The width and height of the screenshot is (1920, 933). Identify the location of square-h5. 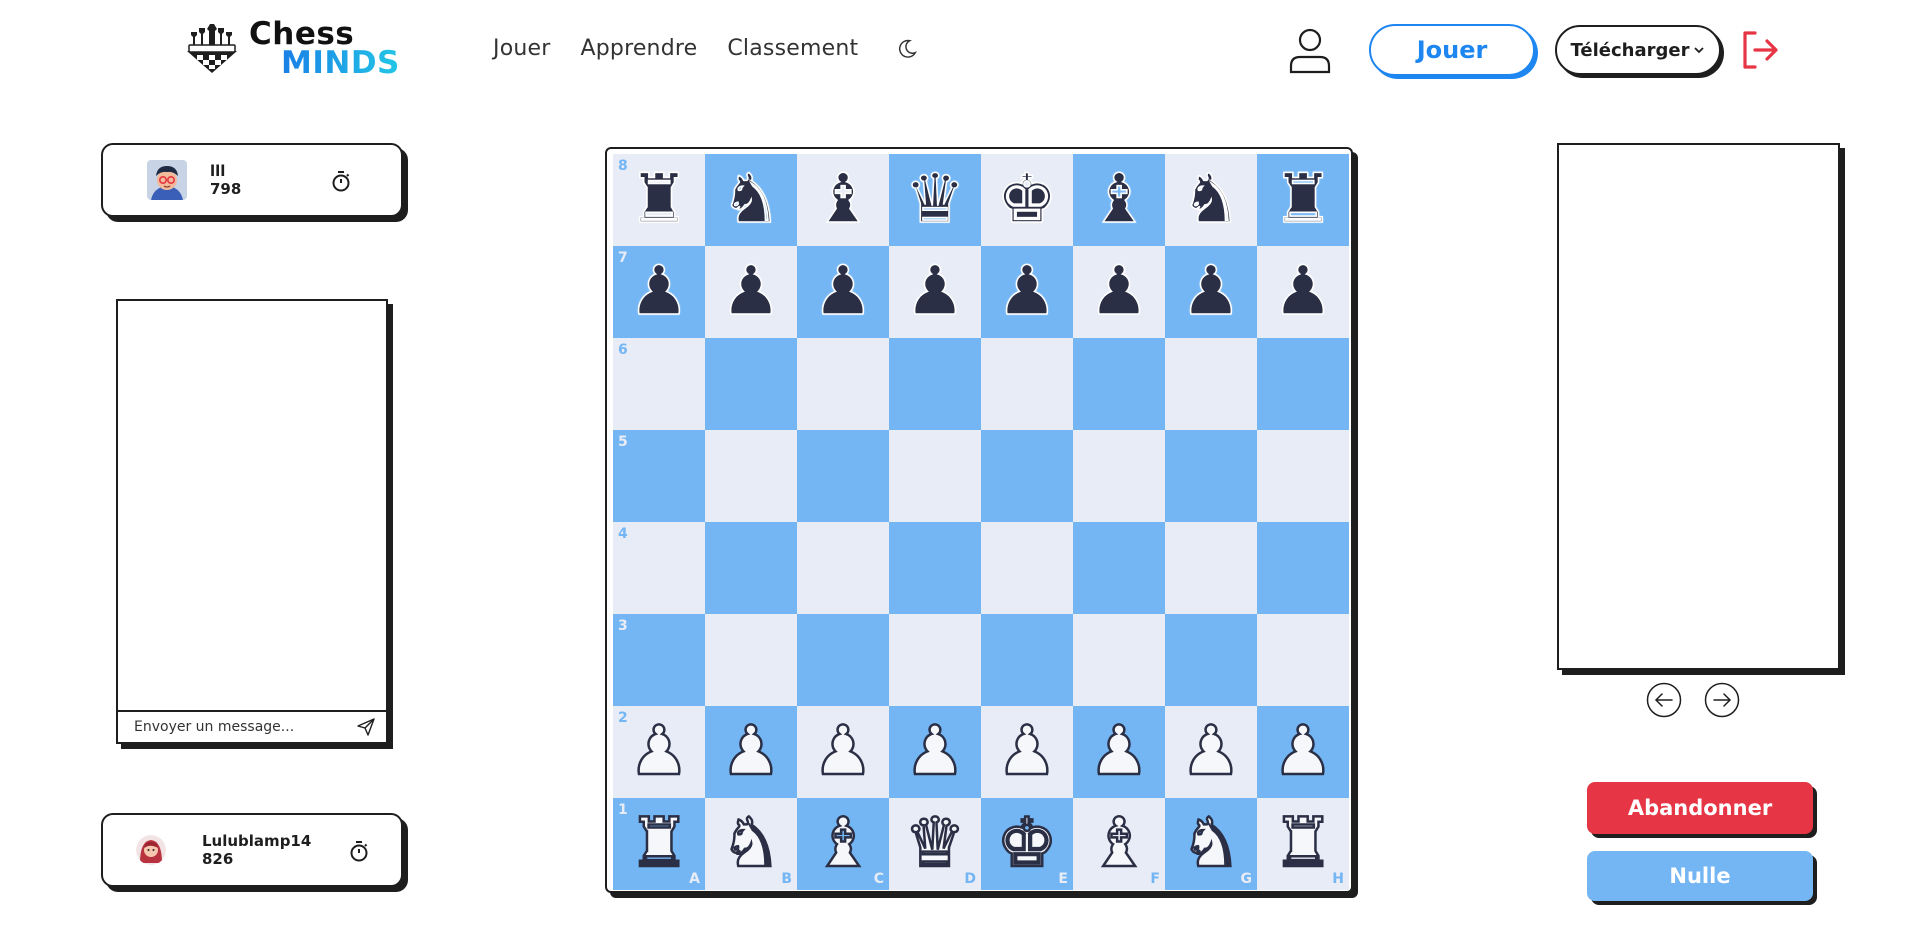
(1303, 476).